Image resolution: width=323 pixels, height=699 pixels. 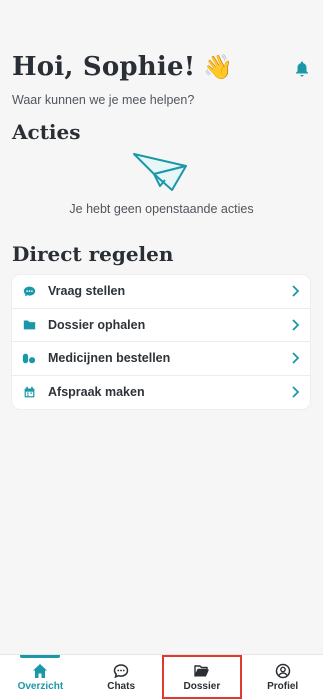 I want to click on tab-chats: Chats, so click(x=121, y=677).